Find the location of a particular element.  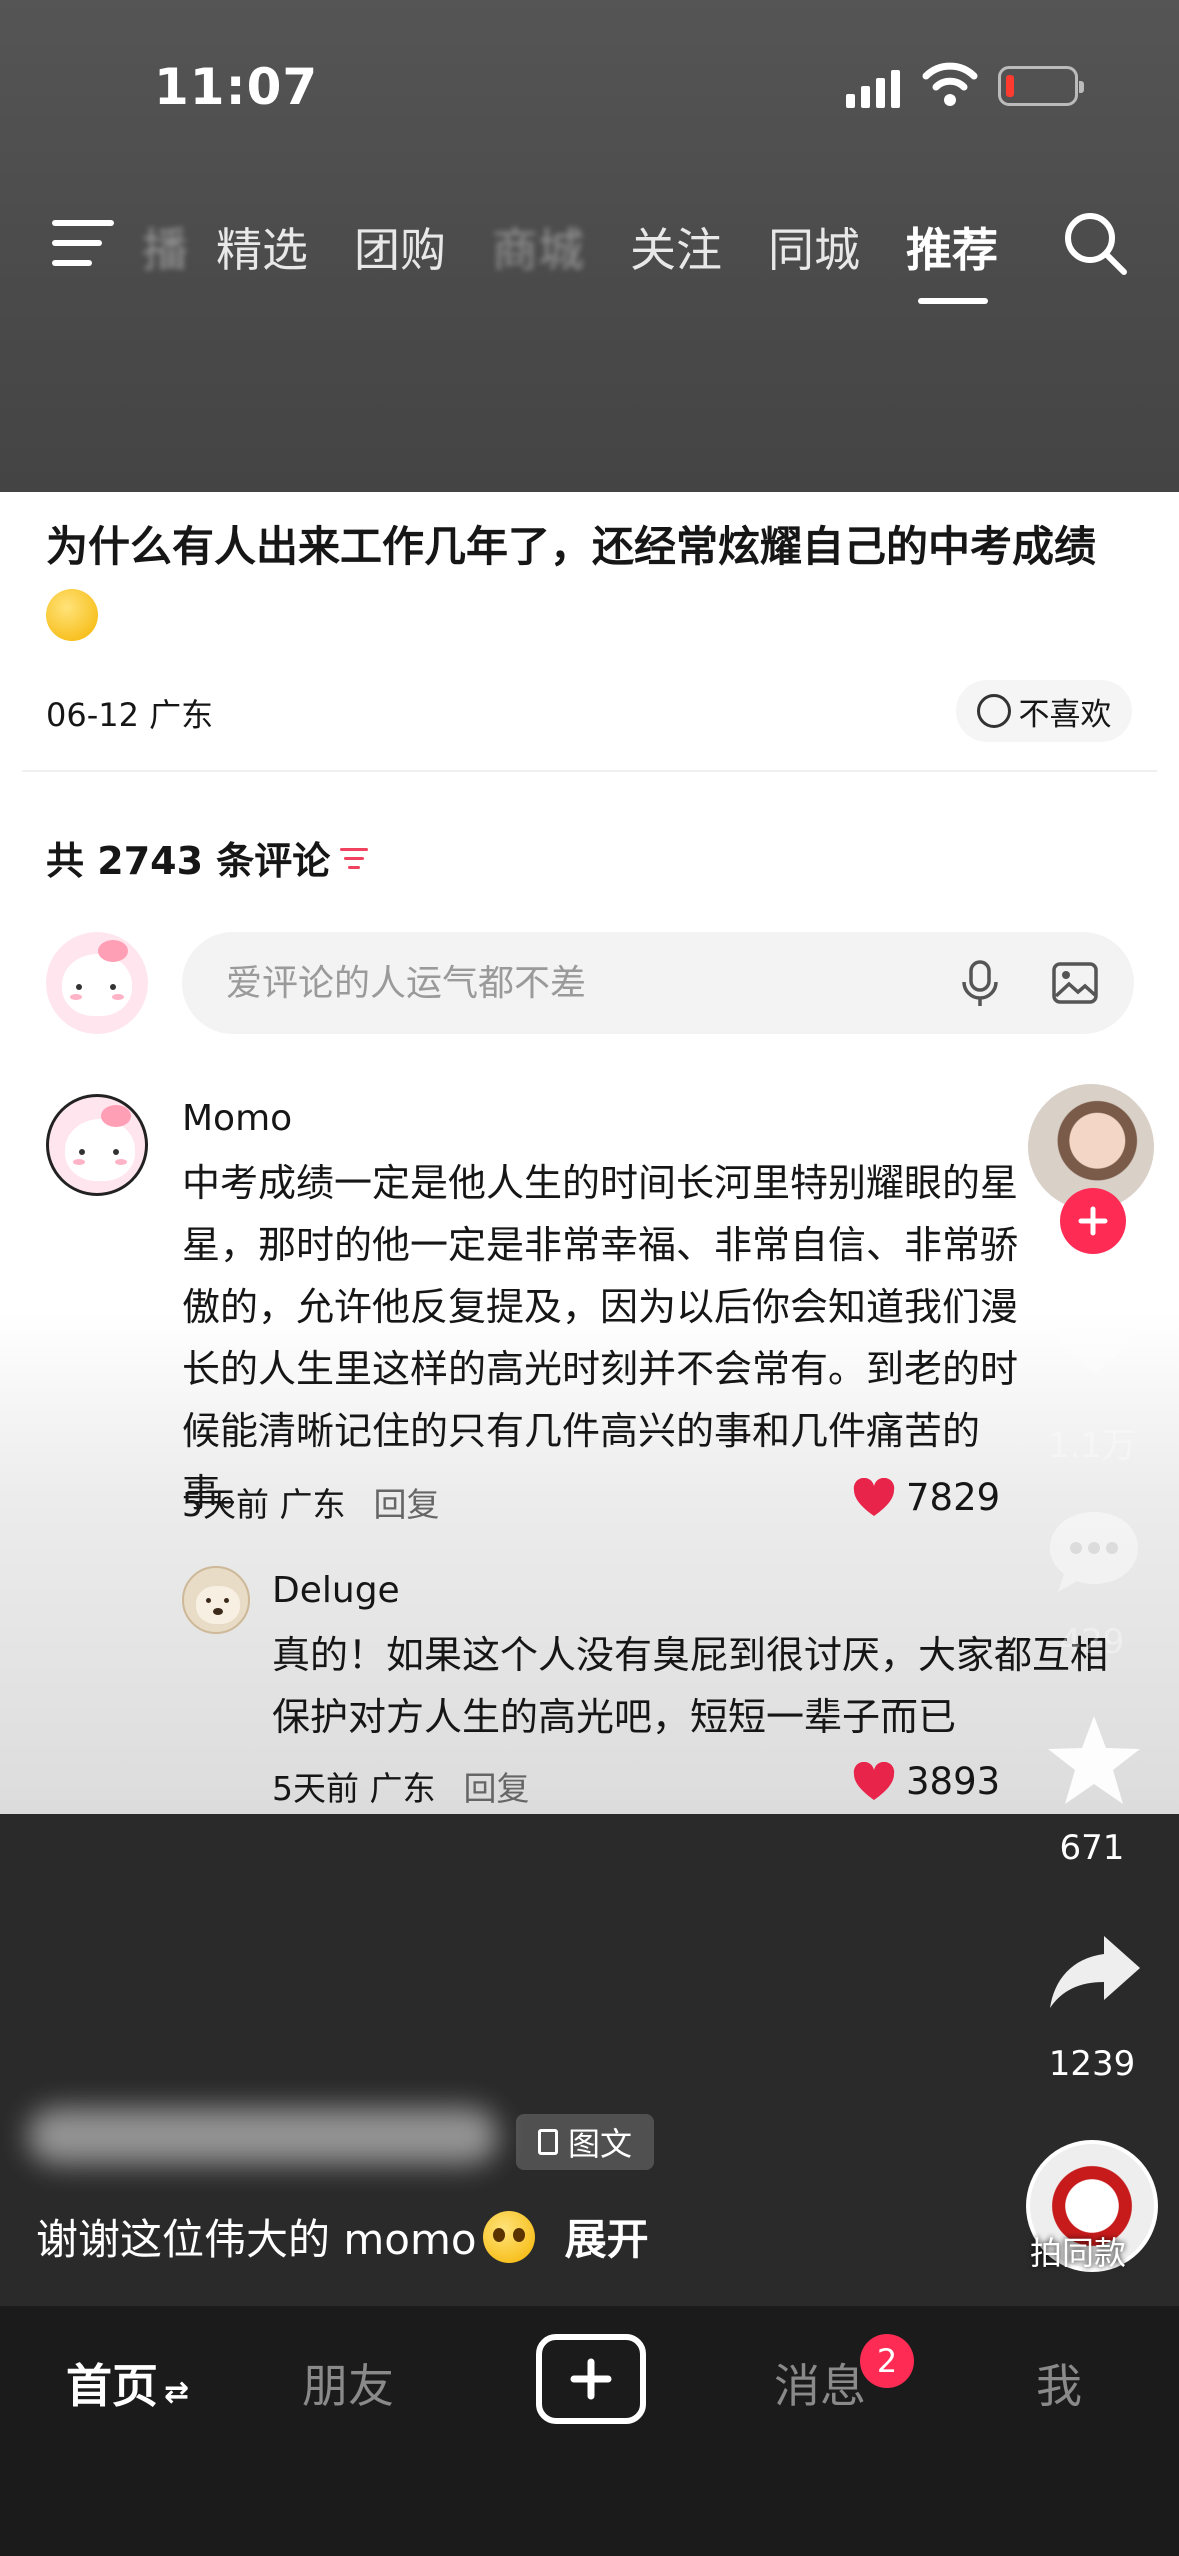

comment-input-box is located at coordinates (658, 983).